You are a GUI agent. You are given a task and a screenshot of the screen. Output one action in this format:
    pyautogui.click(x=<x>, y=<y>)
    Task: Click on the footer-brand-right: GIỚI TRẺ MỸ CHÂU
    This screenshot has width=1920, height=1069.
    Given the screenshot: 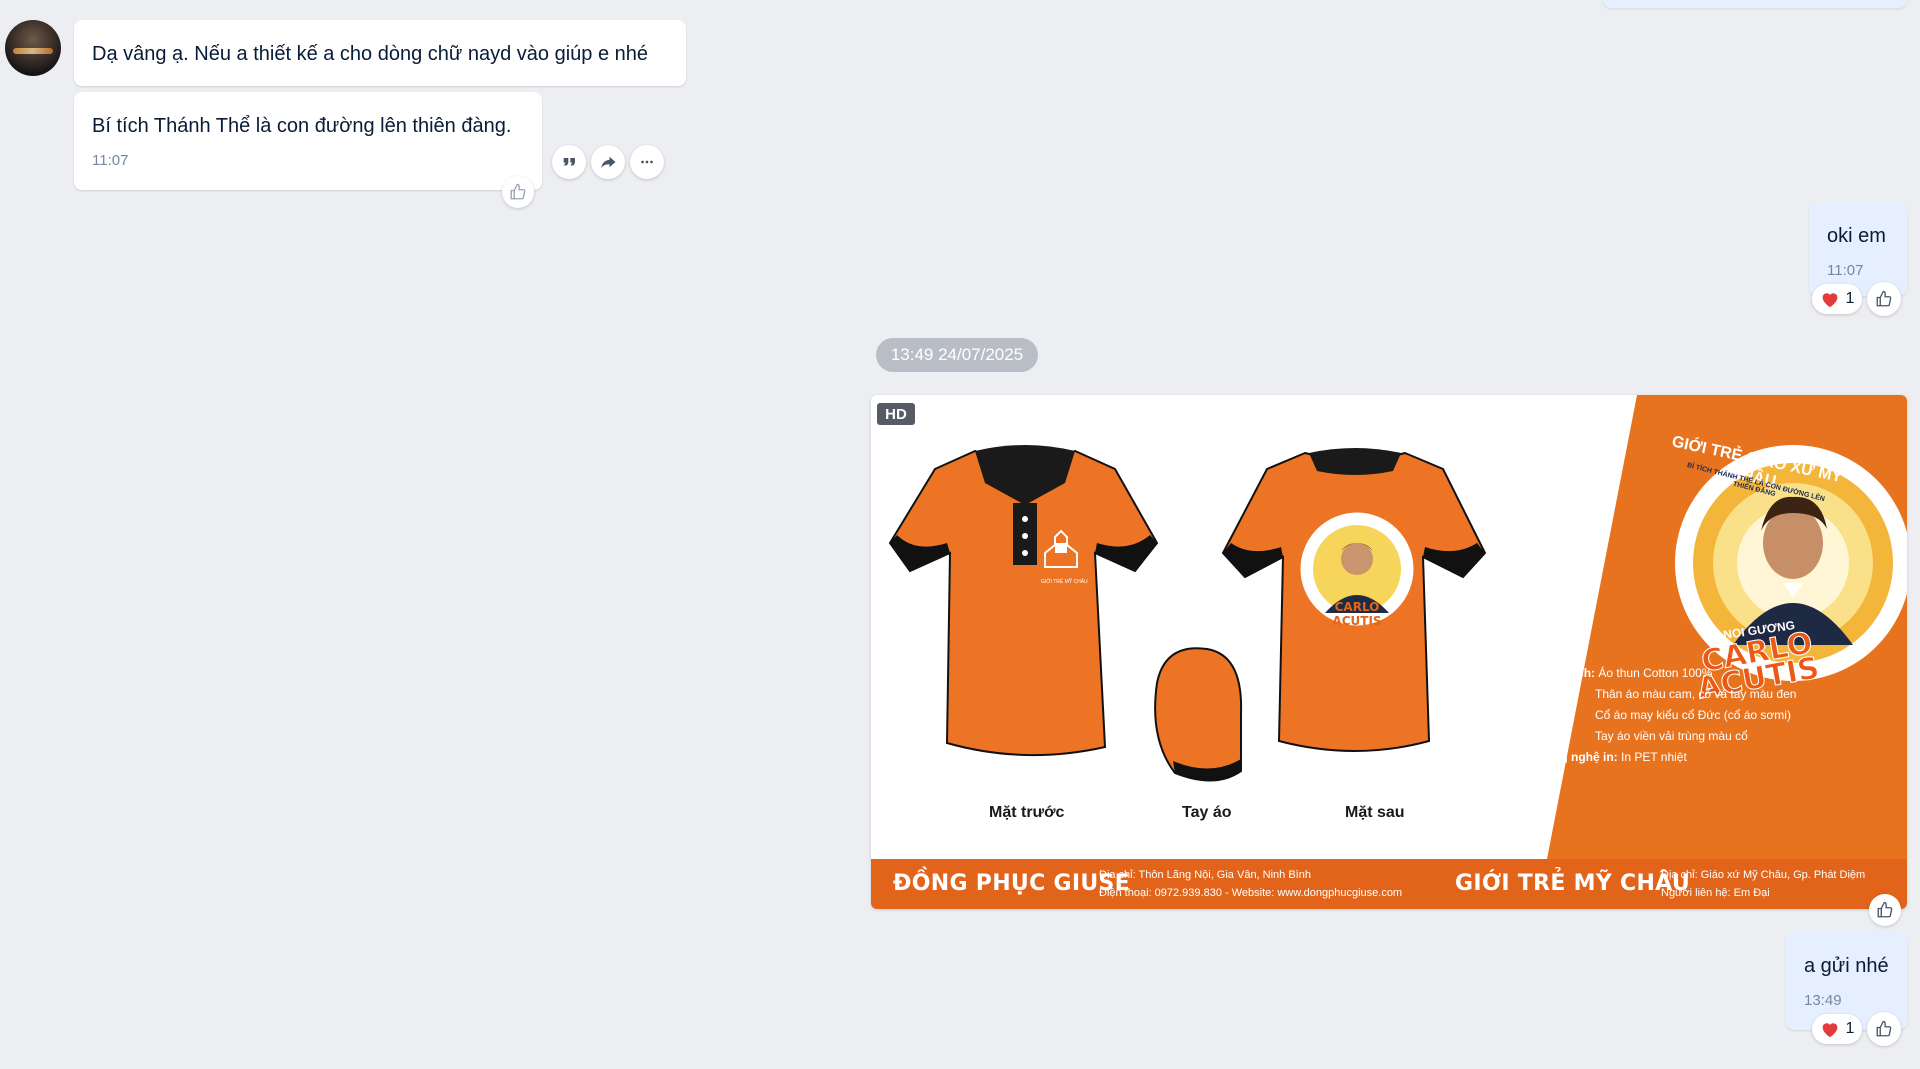 What is the action you would take?
    pyautogui.click(x=1572, y=883)
    